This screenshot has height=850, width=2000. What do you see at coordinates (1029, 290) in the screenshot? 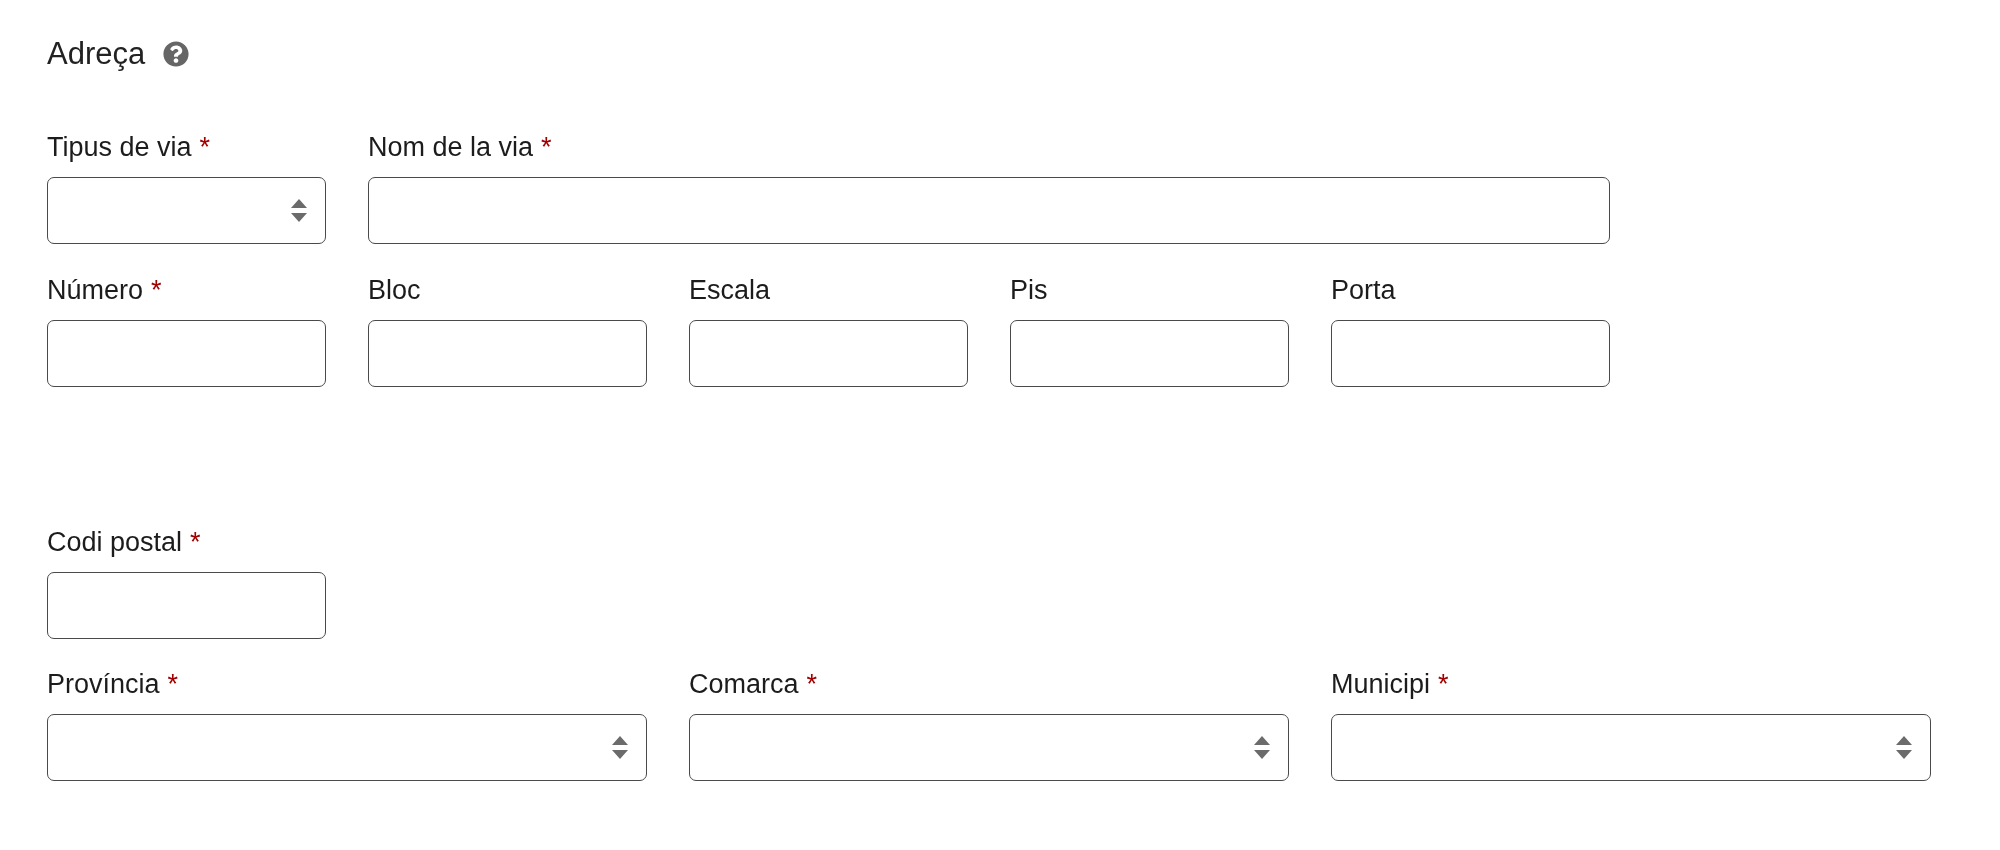
I see `field-label: Pis` at bounding box center [1029, 290].